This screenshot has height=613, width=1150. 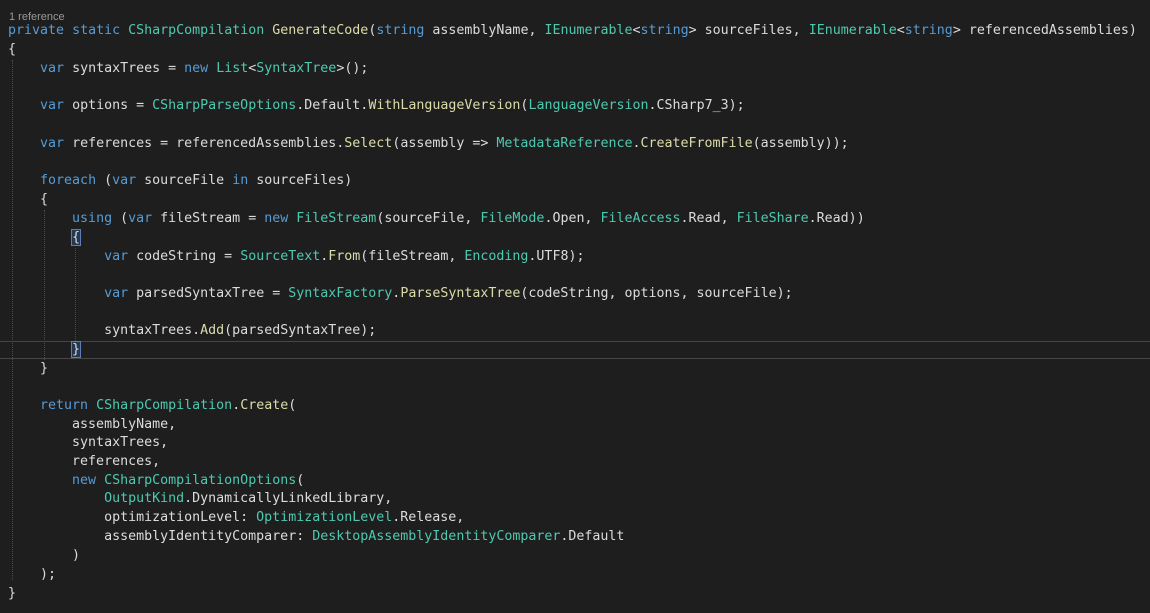 What do you see at coordinates (276, 218) in the screenshot?
I see `code-token: new` at bounding box center [276, 218].